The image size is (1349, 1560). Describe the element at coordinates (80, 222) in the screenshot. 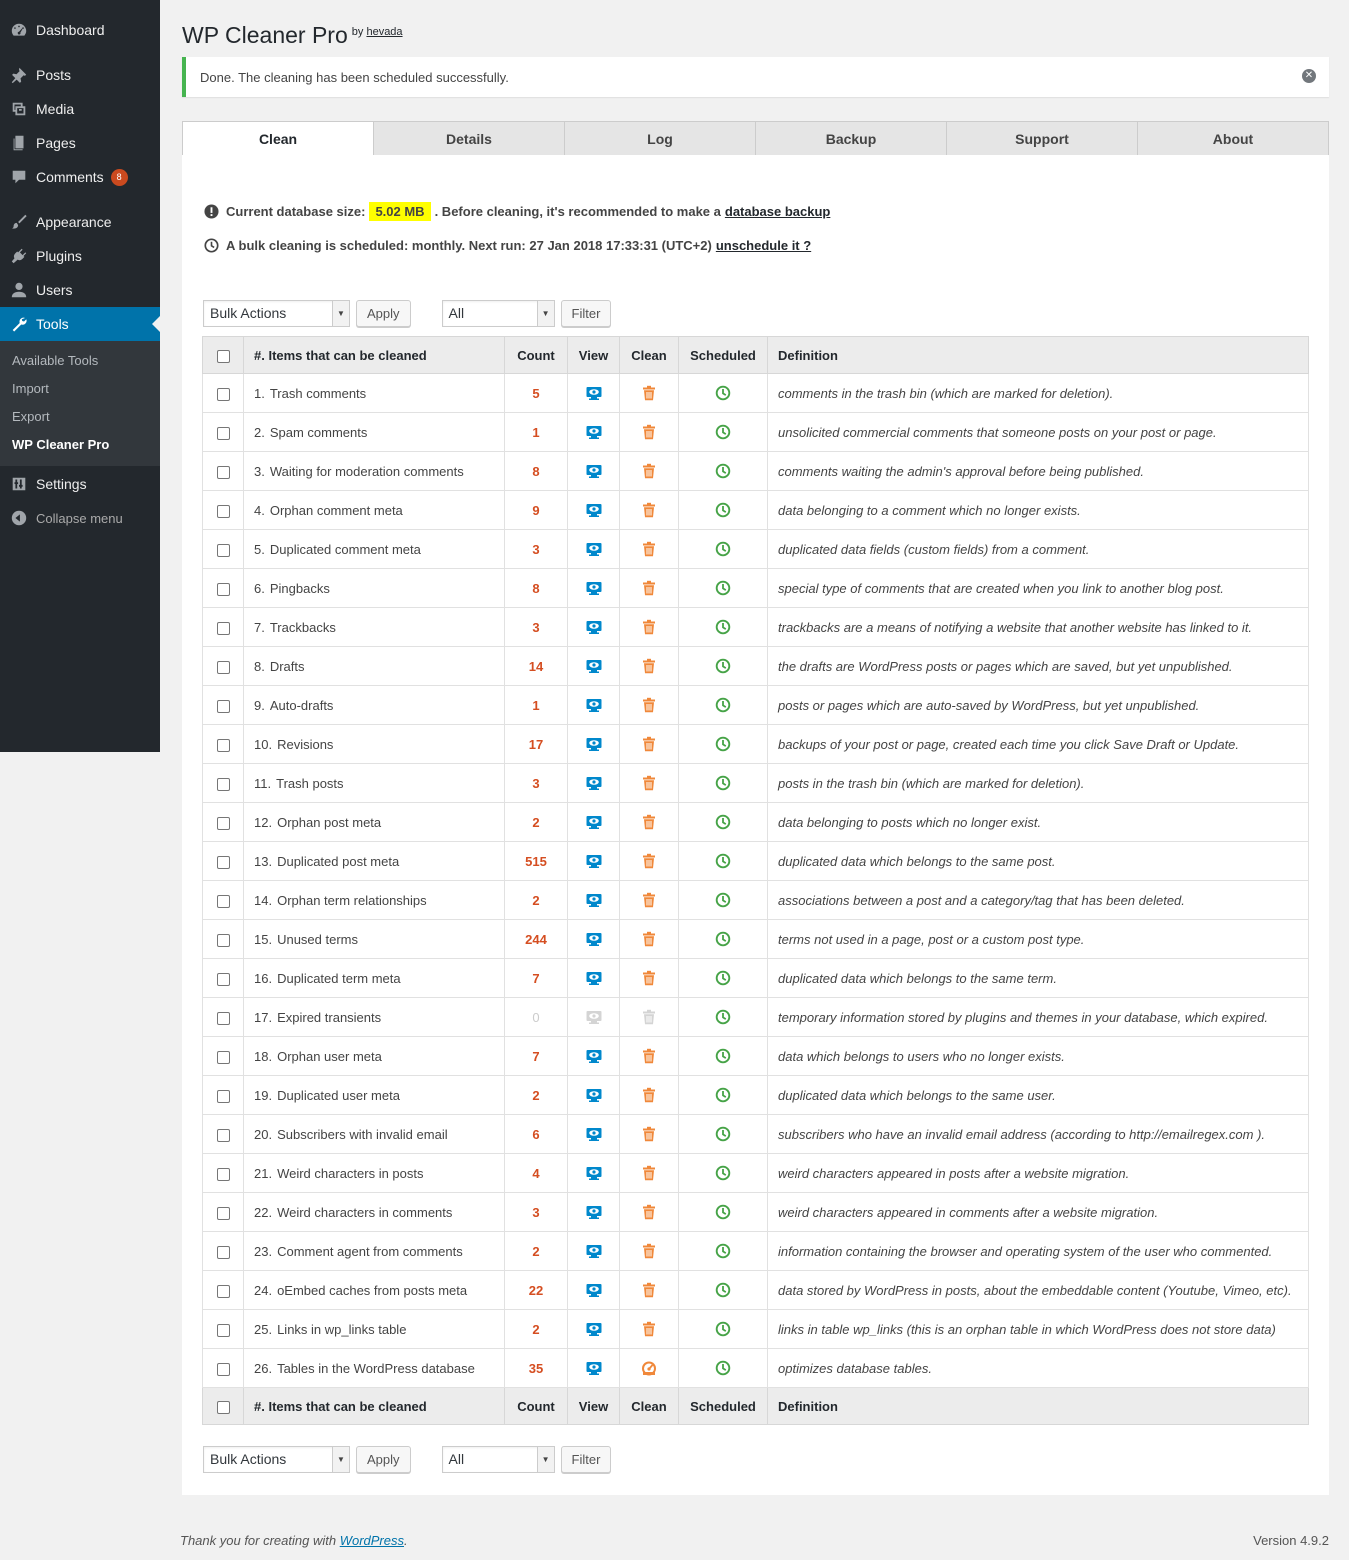

I see `menu-appearance: Appearance` at that location.